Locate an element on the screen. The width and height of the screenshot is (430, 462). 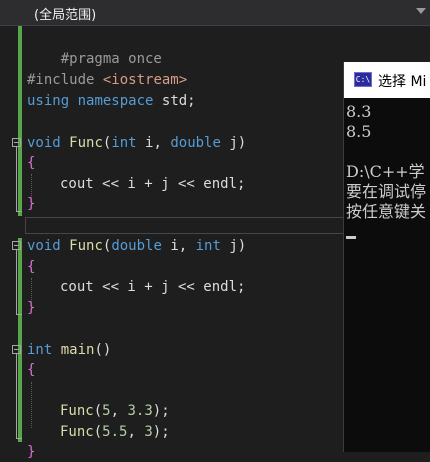
identifier: std; is located at coordinates (178, 101).